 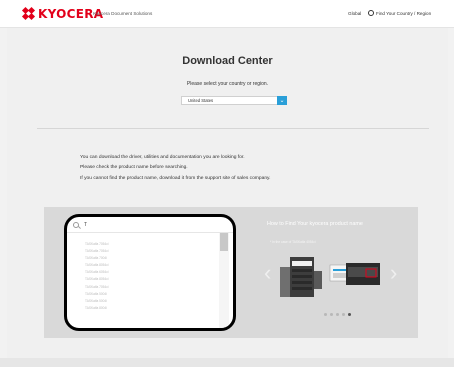 I want to click on suggestion-item: TASKalfa 8004i, so click(x=155, y=308).